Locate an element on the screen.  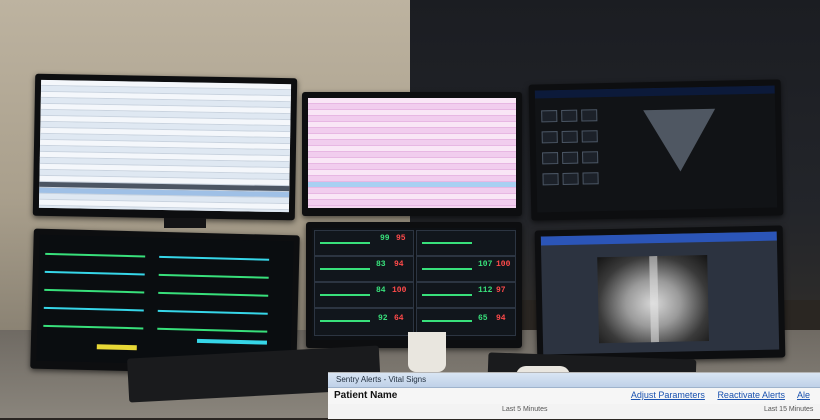
pink-list-screen is located at coordinates (412, 153).